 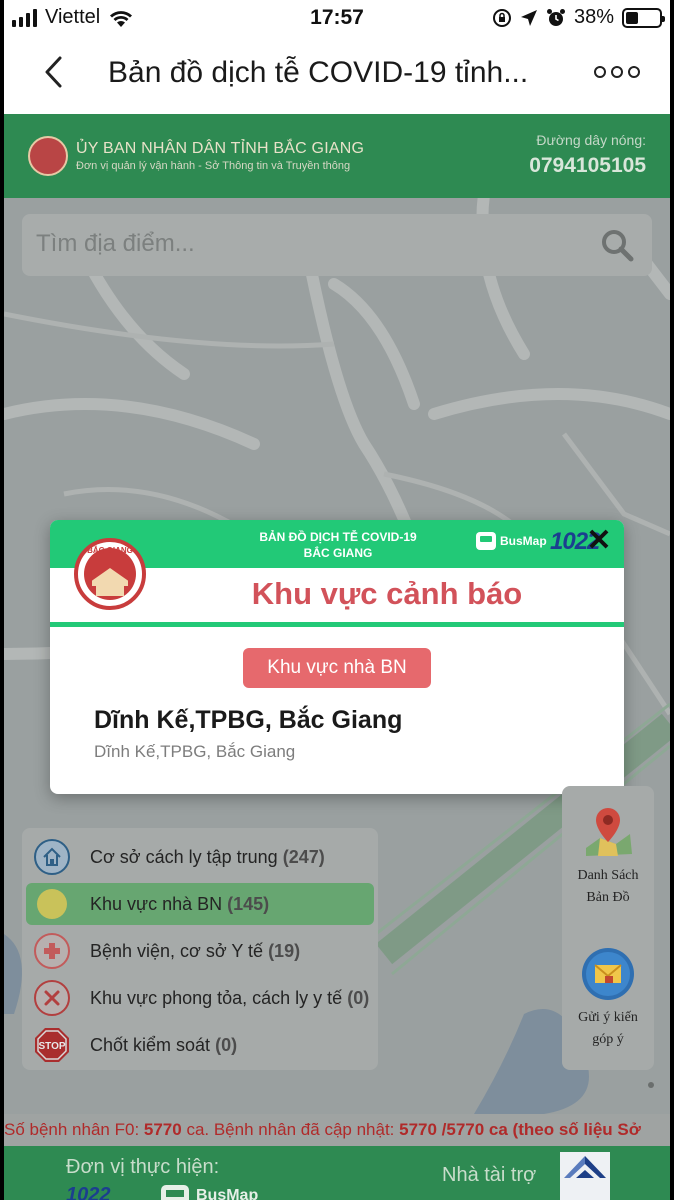 What do you see at coordinates (617, 245) in the screenshot?
I see `search-icon` at bounding box center [617, 245].